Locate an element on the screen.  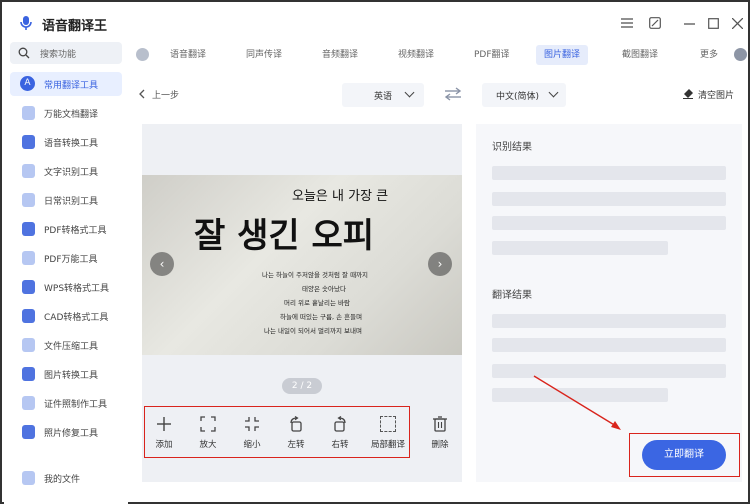
handwriting-small-line: 태양은 솟아났다 is located at coordinates (324, 288).